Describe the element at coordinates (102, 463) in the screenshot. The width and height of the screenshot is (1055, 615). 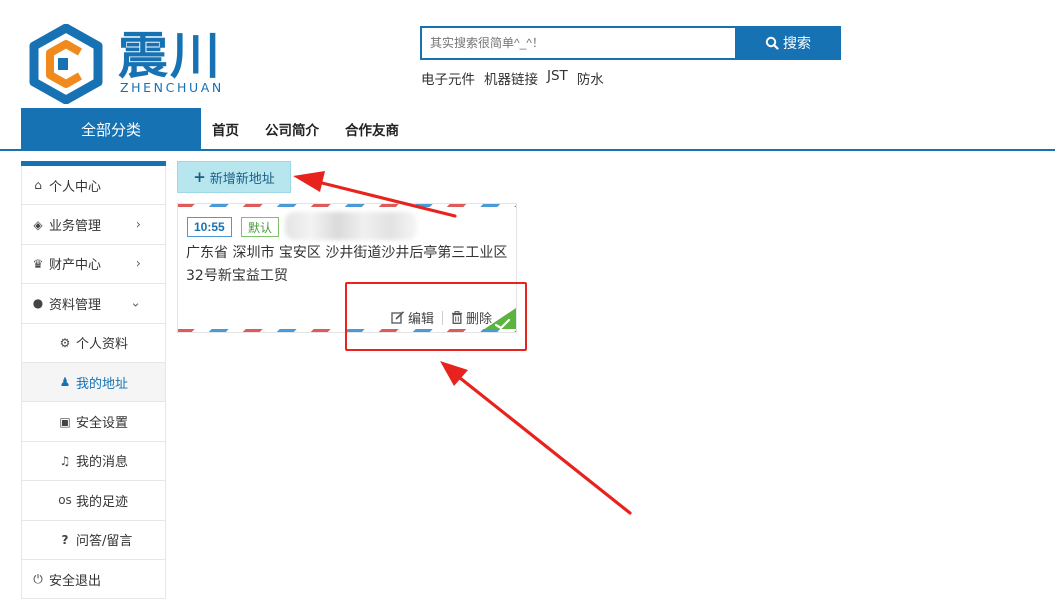
I see `sidebar-item-label: 我的消息` at that location.